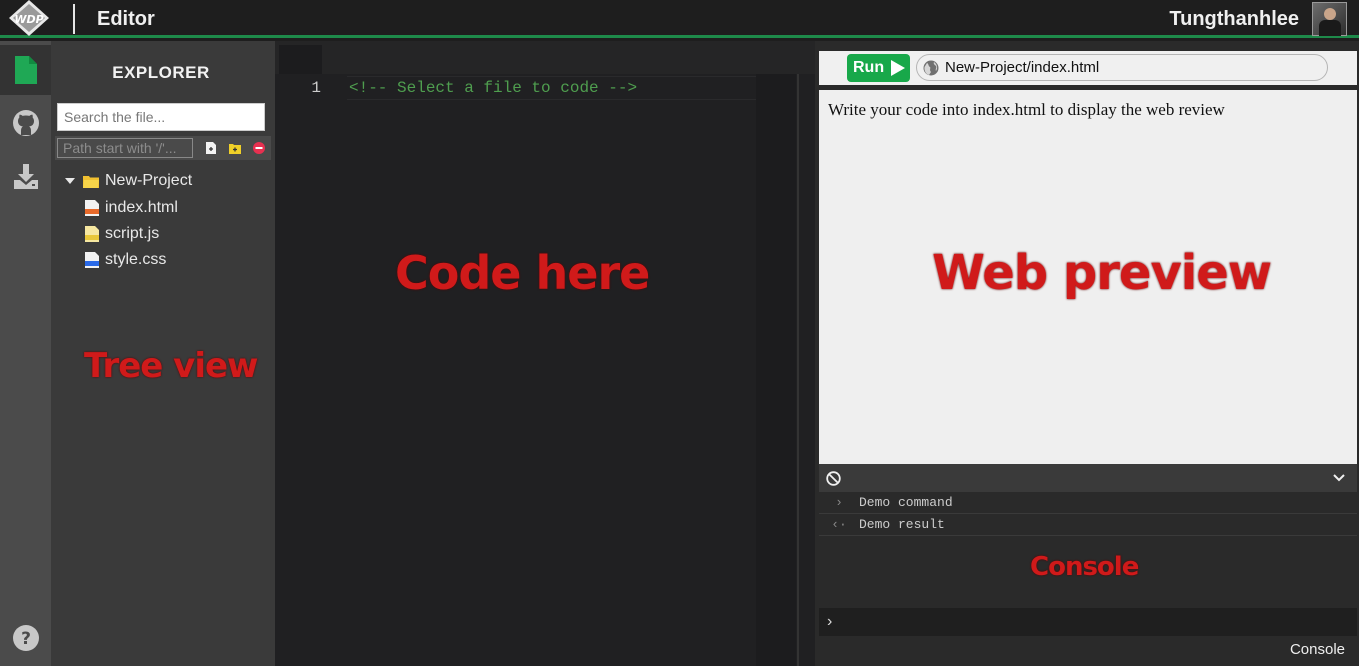 The height and width of the screenshot is (666, 1359). What do you see at coordinates (300, 59) in the screenshot?
I see `editor-tab` at bounding box center [300, 59].